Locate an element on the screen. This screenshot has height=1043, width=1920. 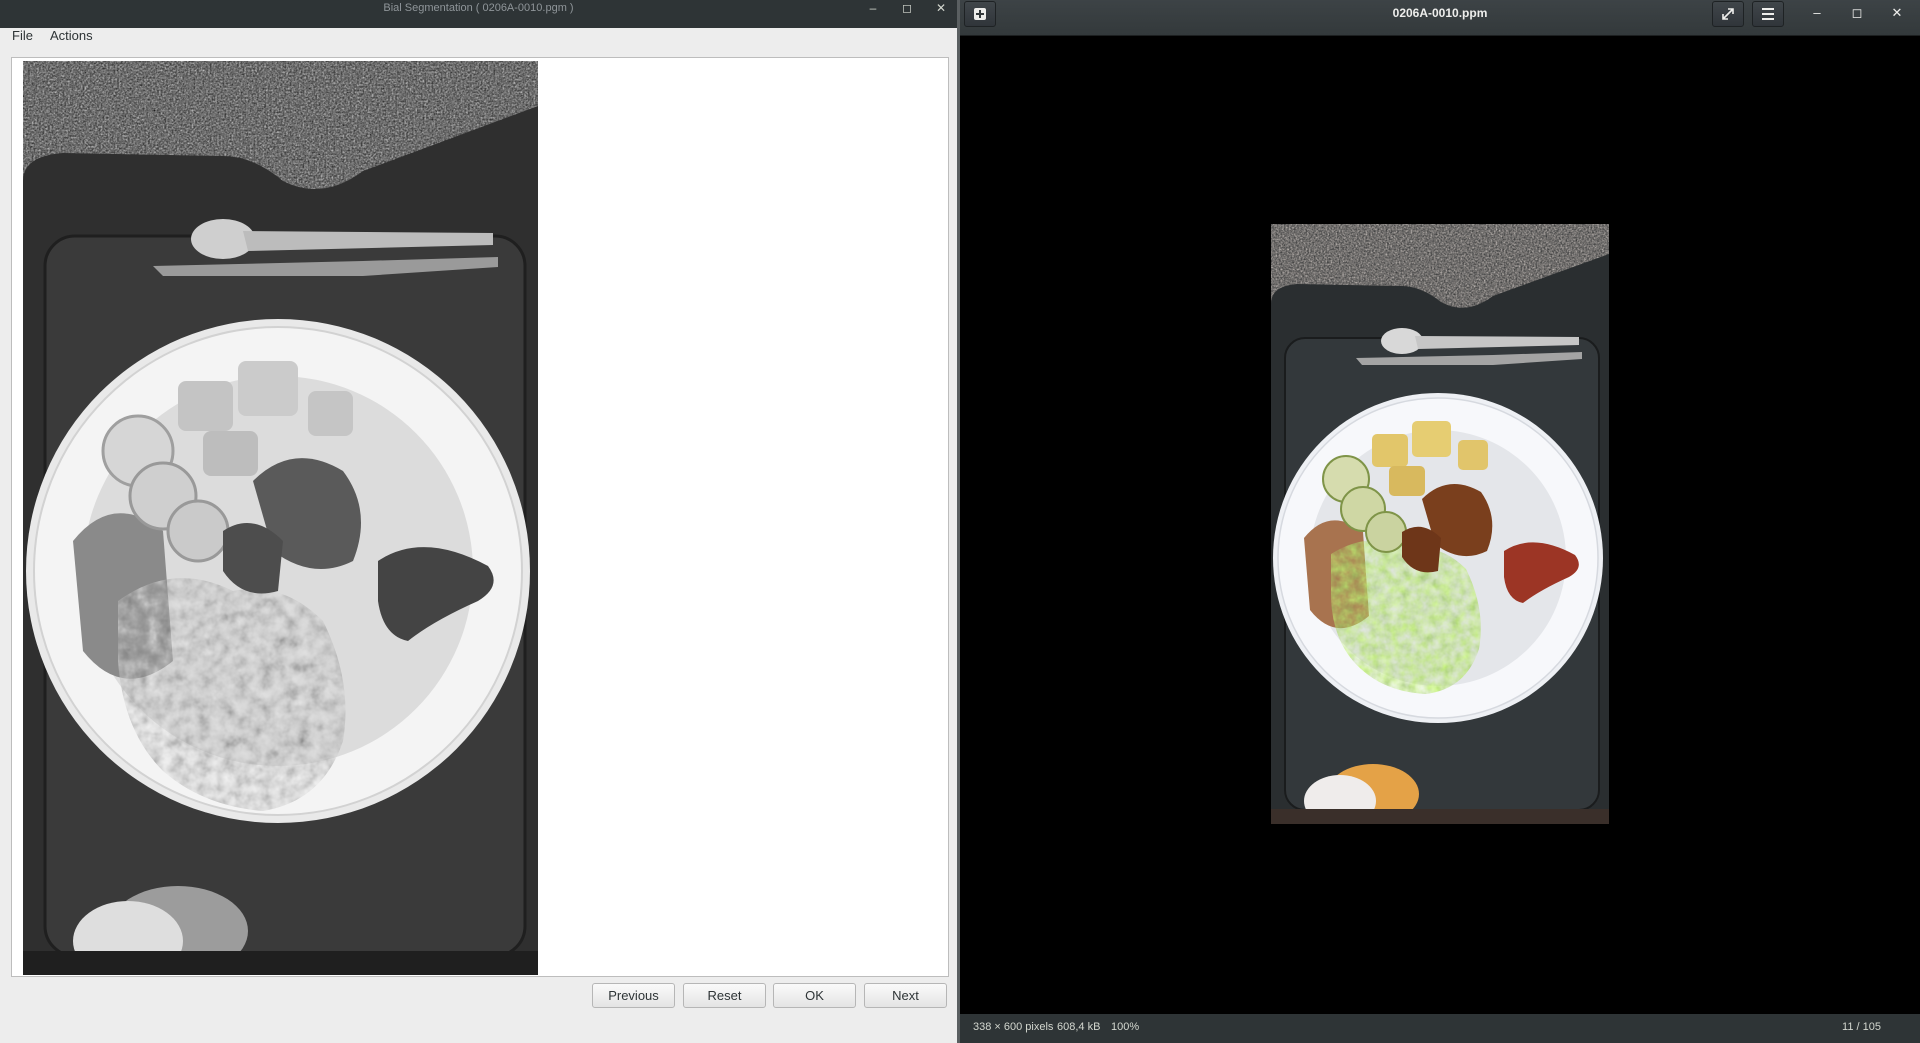
image-index: 11 / 105 is located at coordinates (1861, 1027).